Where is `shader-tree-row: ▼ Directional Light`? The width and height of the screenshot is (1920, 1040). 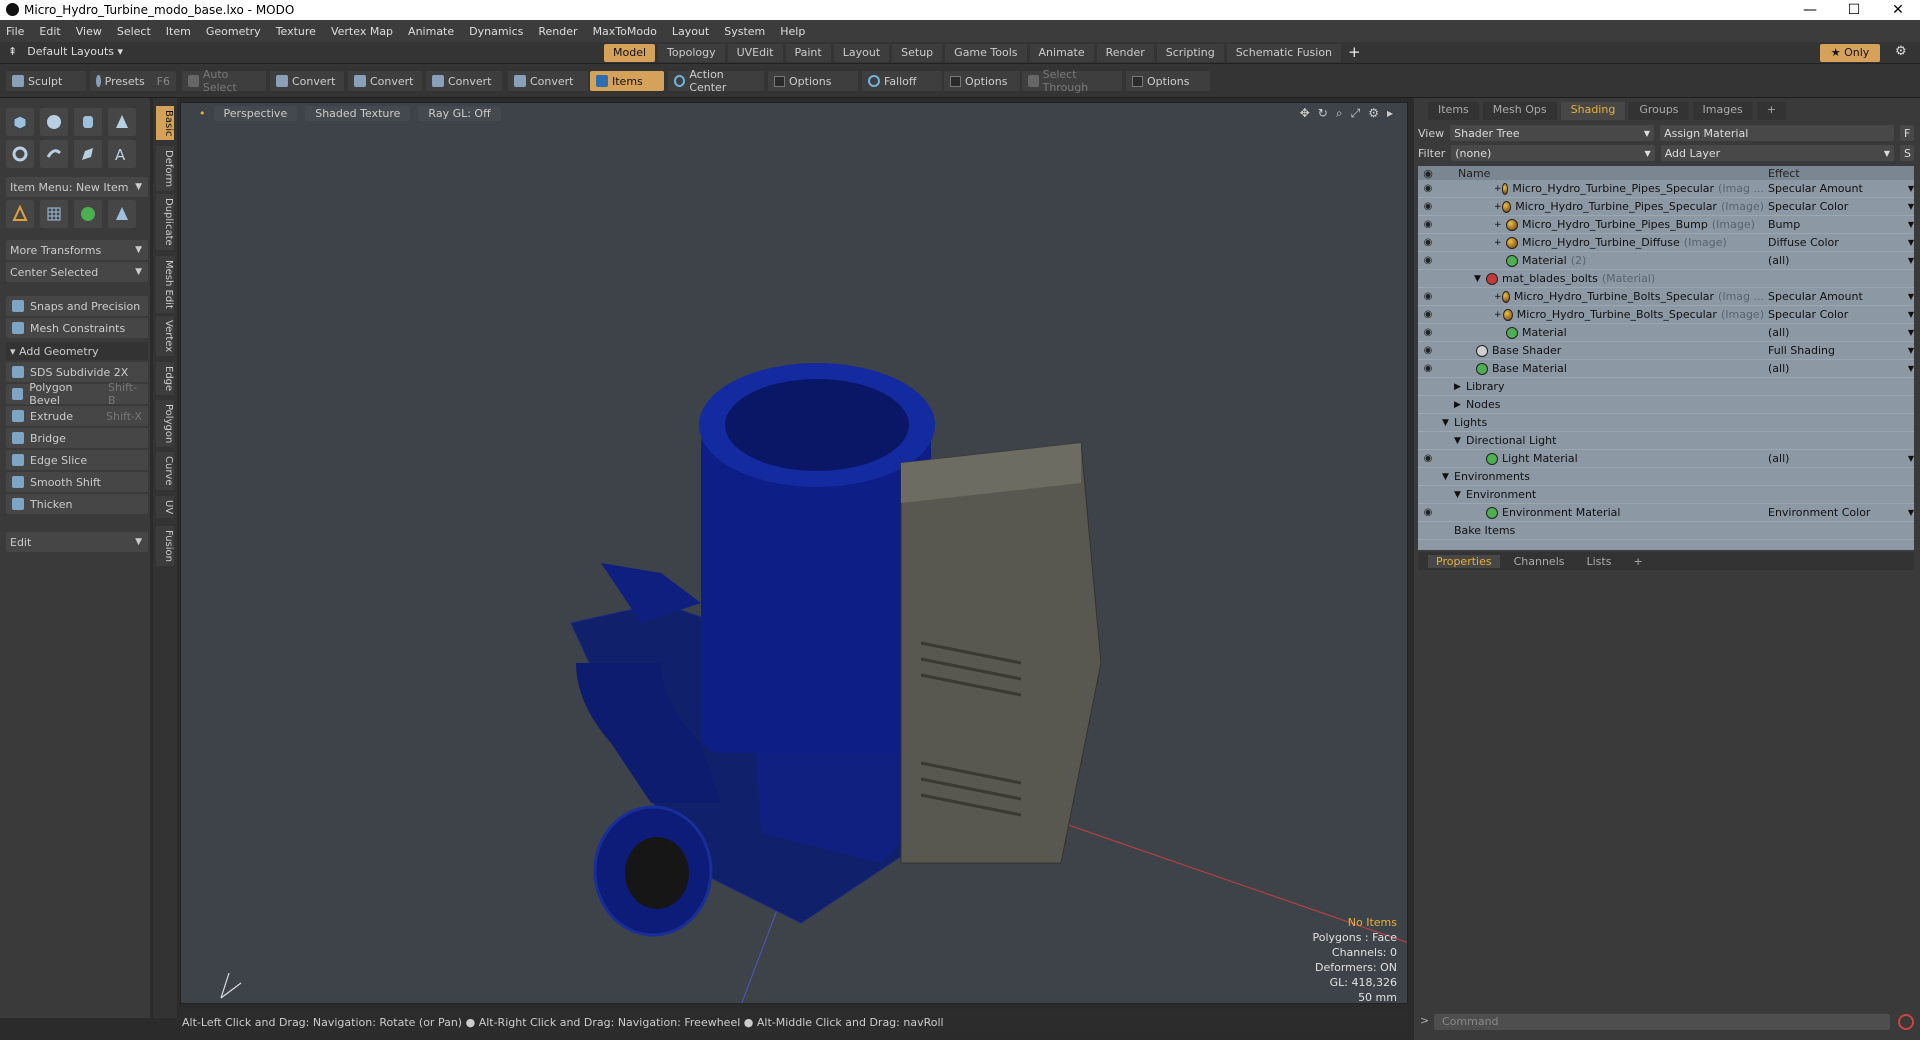 shader-tree-row: ▼ Directional Light is located at coordinates (1666, 441).